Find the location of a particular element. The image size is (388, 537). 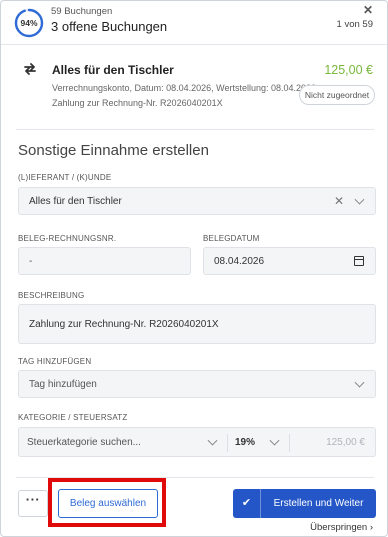

supplier-value: Alles für den Tischler is located at coordinates (75, 201).